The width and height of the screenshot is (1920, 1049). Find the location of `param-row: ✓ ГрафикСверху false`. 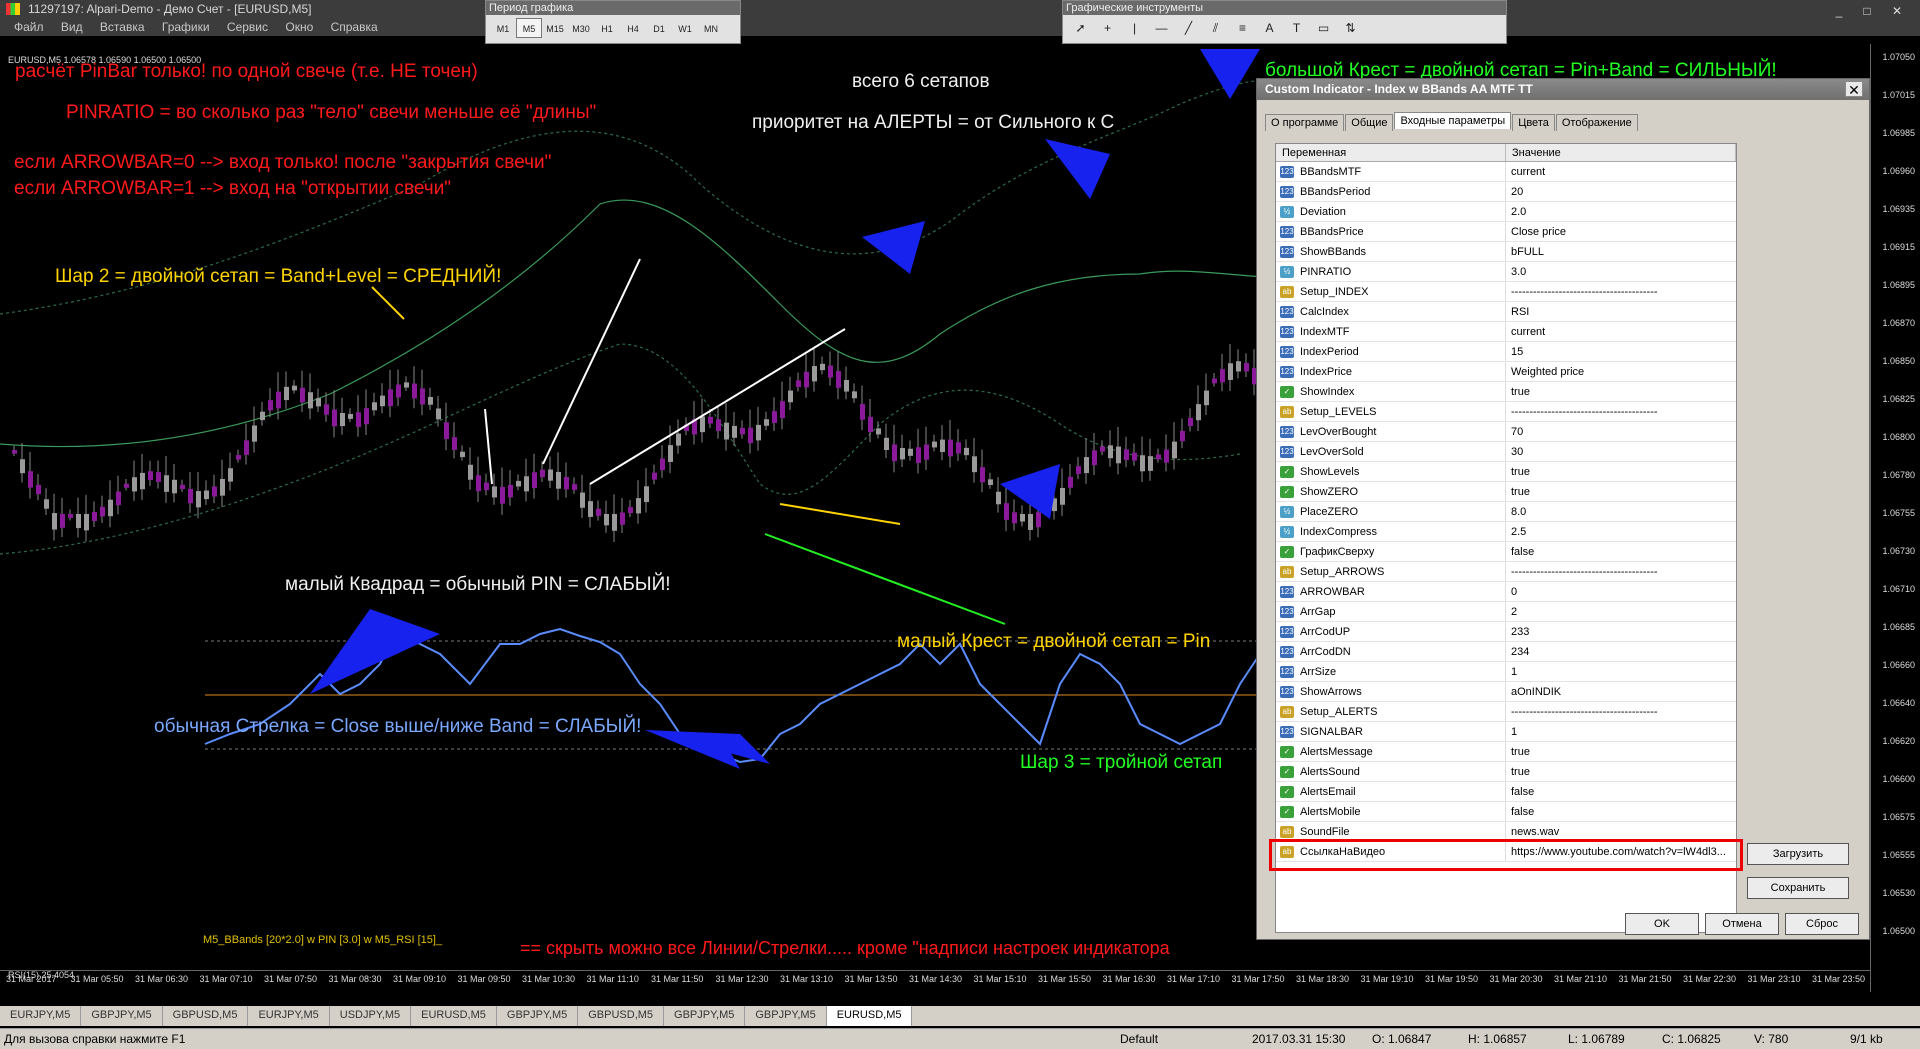

param-row: ✓ ГрафикСверху false is located at coordinates (1506, 552).